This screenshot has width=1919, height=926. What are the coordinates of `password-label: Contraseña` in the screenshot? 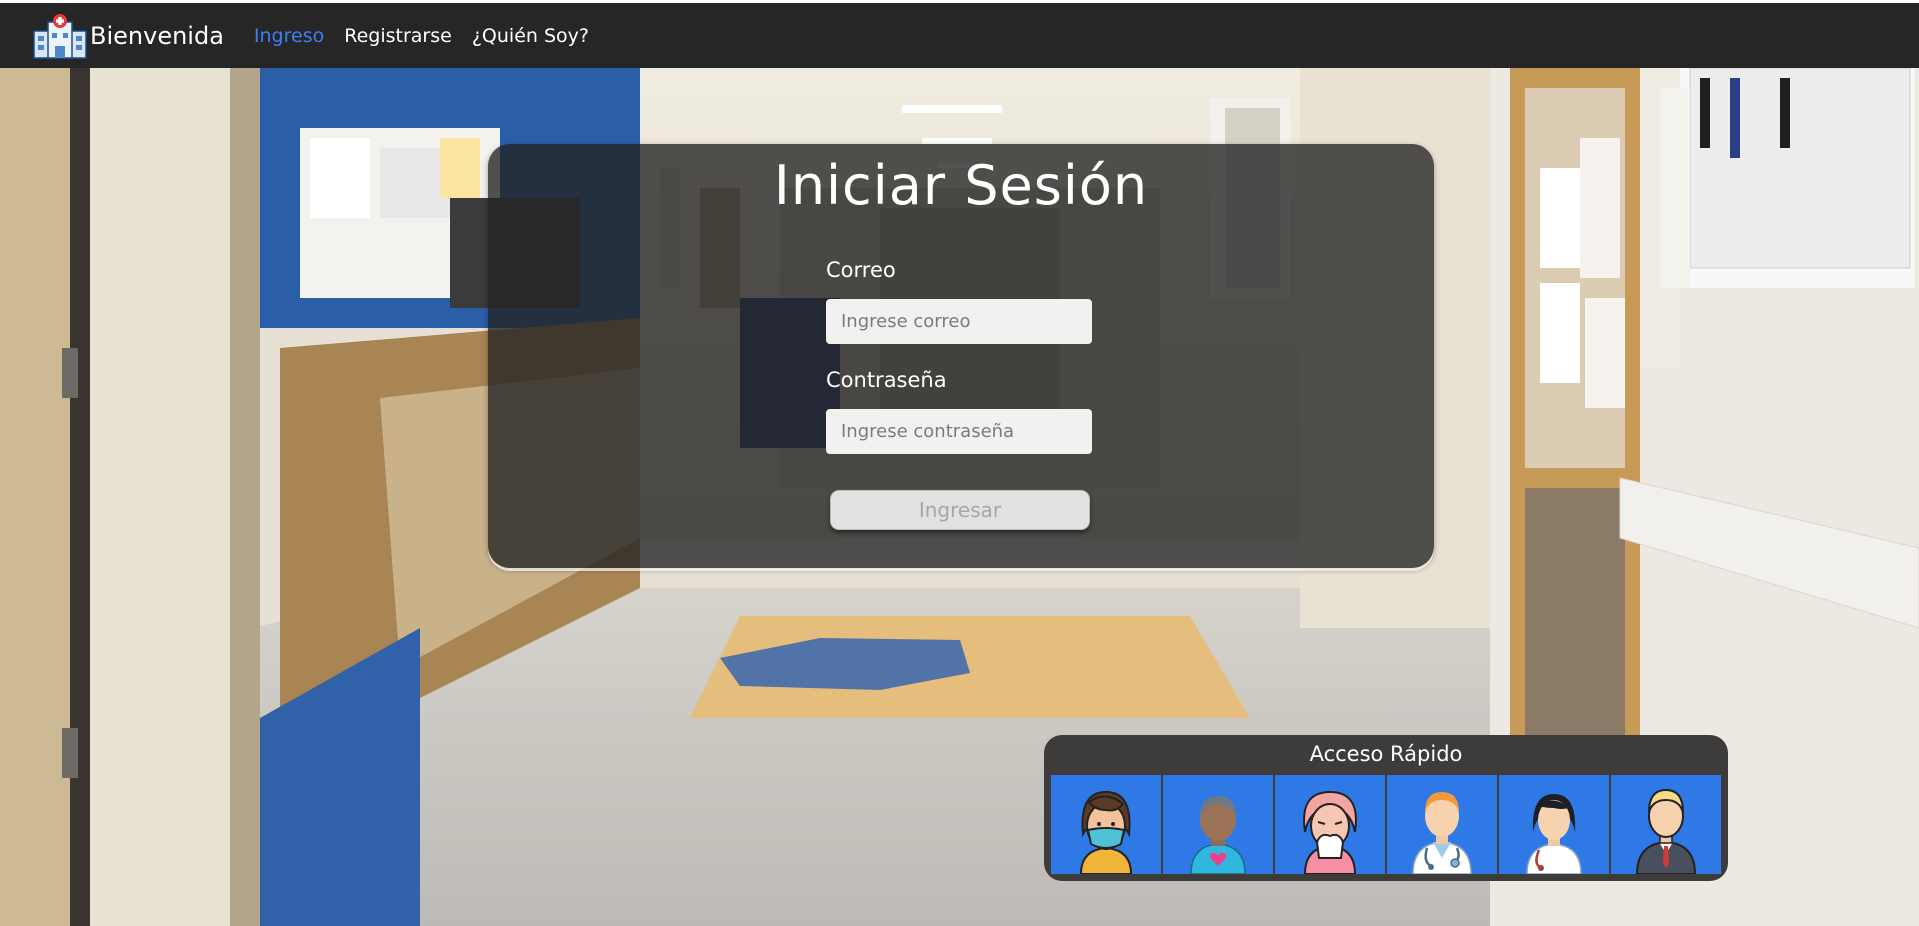 It's located at (886, 380).